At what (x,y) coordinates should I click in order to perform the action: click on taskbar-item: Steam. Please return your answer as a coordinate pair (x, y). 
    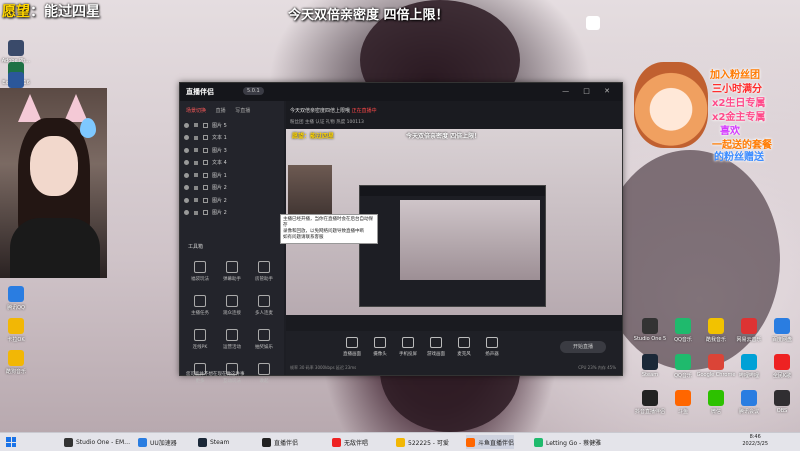
    Looking at the image, I should click on (213, 442).